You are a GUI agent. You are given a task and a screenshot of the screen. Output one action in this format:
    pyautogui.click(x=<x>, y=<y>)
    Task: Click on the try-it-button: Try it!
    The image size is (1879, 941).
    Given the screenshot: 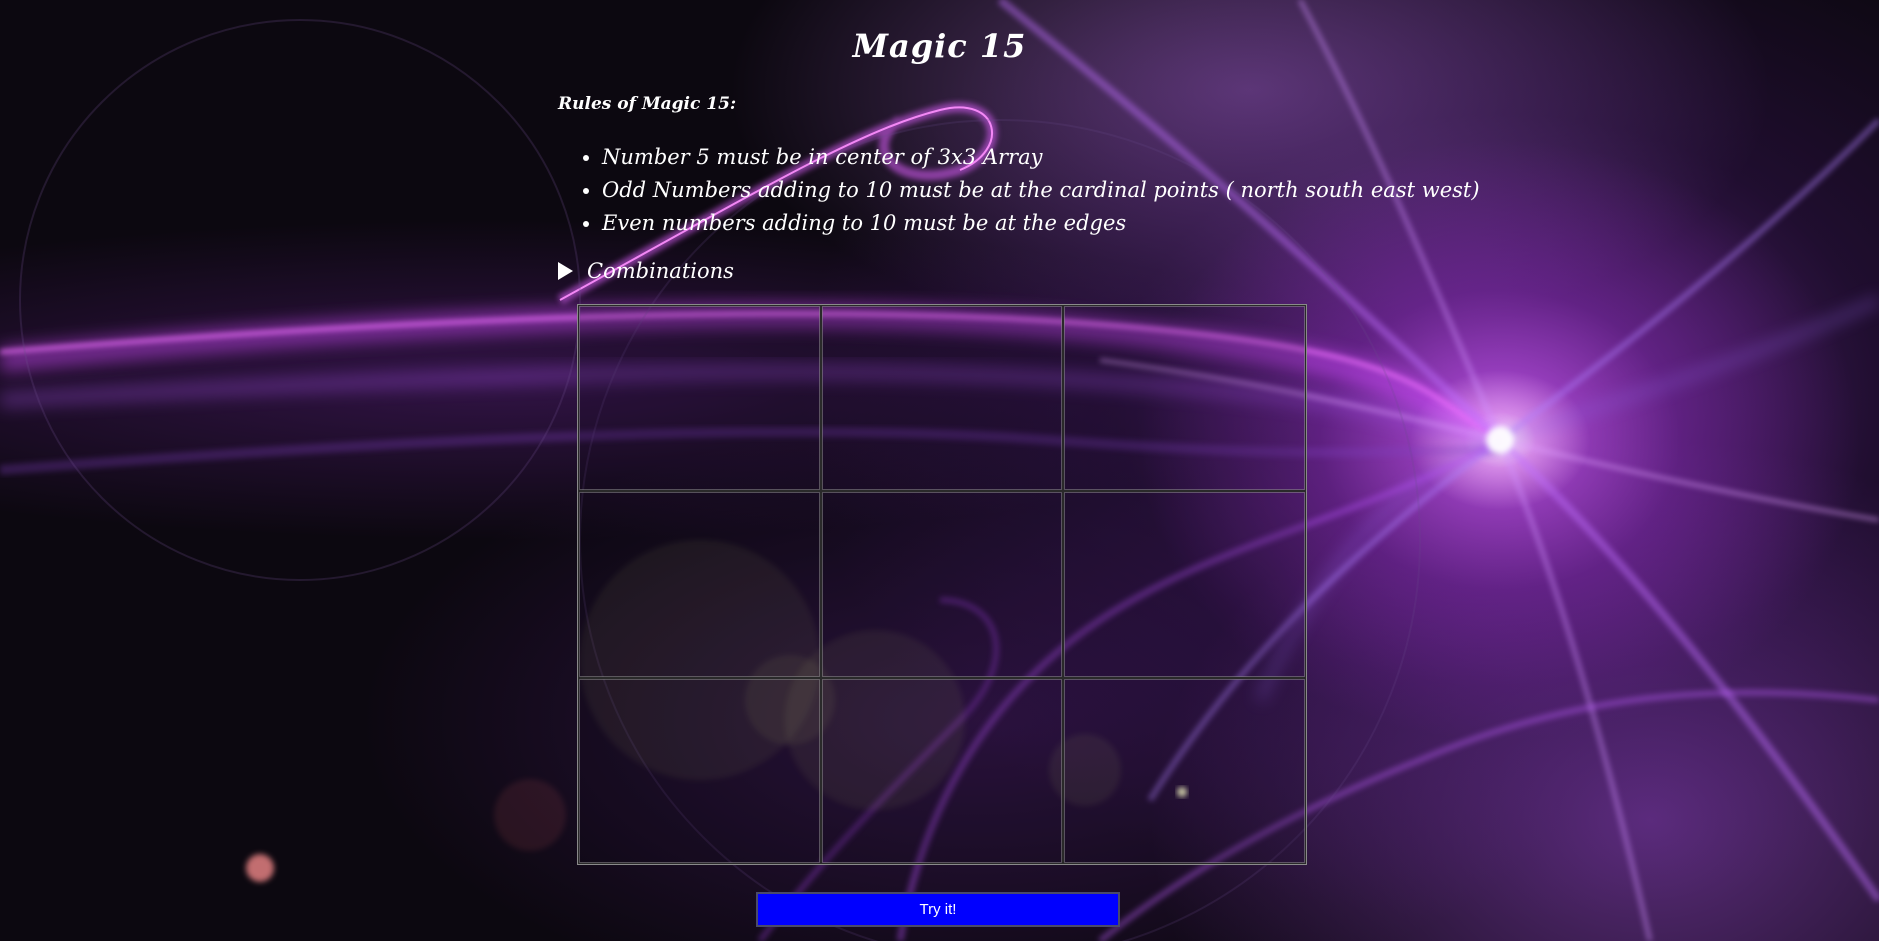 What is the action you would take?
    pyautogui.click(x=938, y=909)
    